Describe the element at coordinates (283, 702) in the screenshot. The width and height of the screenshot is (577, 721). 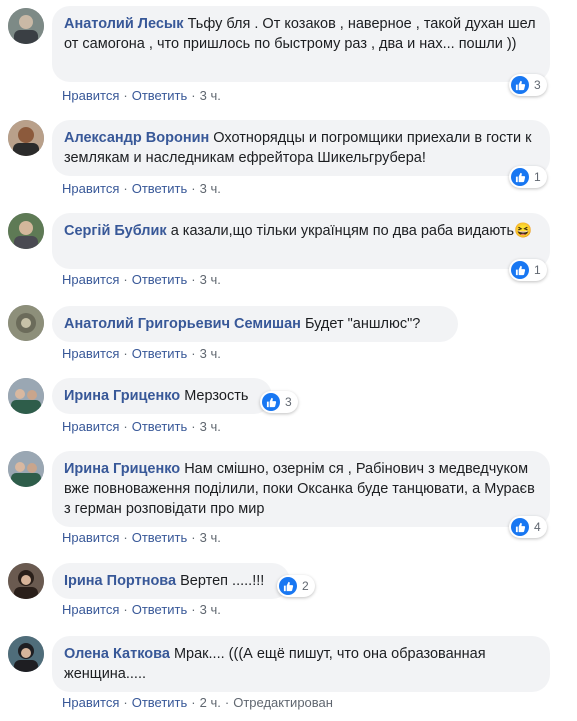
I see `edited-label: Отредактирован` at that location.